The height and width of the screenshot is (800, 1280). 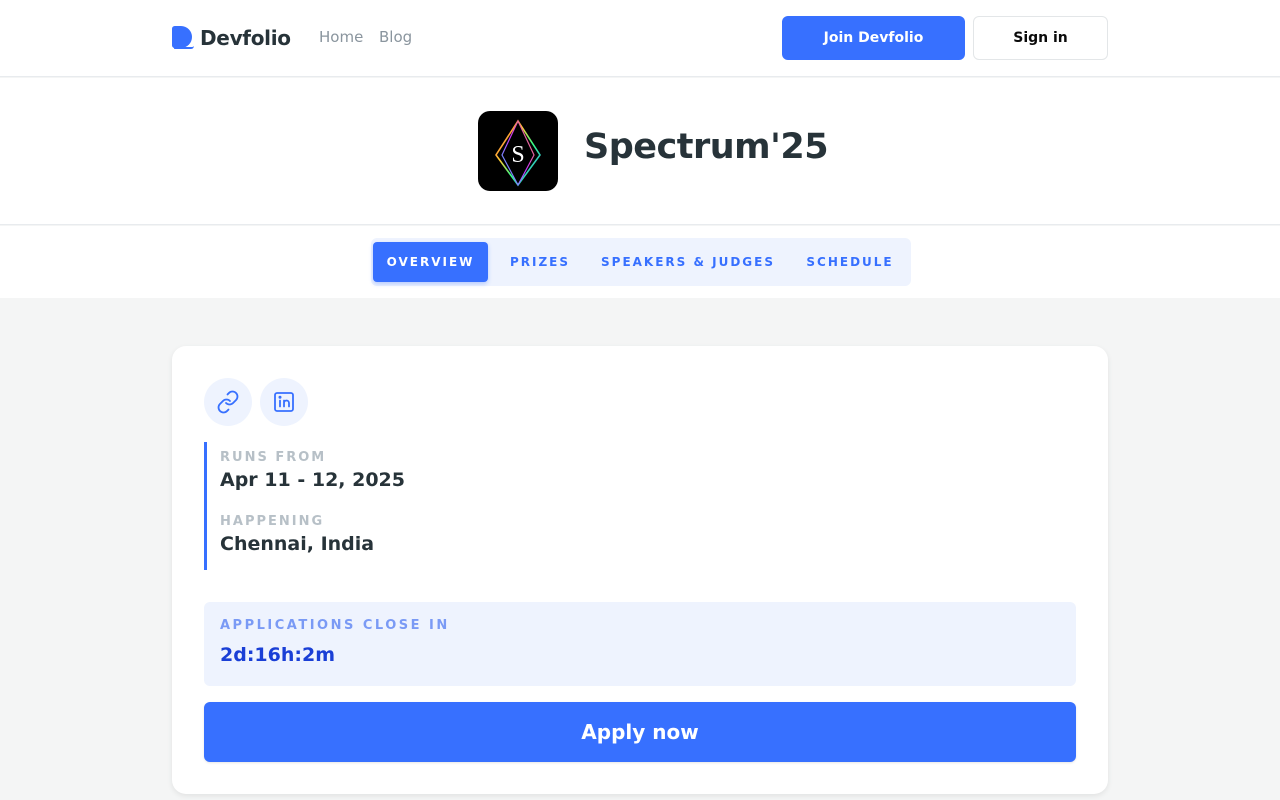 What do you see at coordinates (245, 38) in the screenshot?
I see `brand-name: Devfolio` at bounding box center [245, 38].